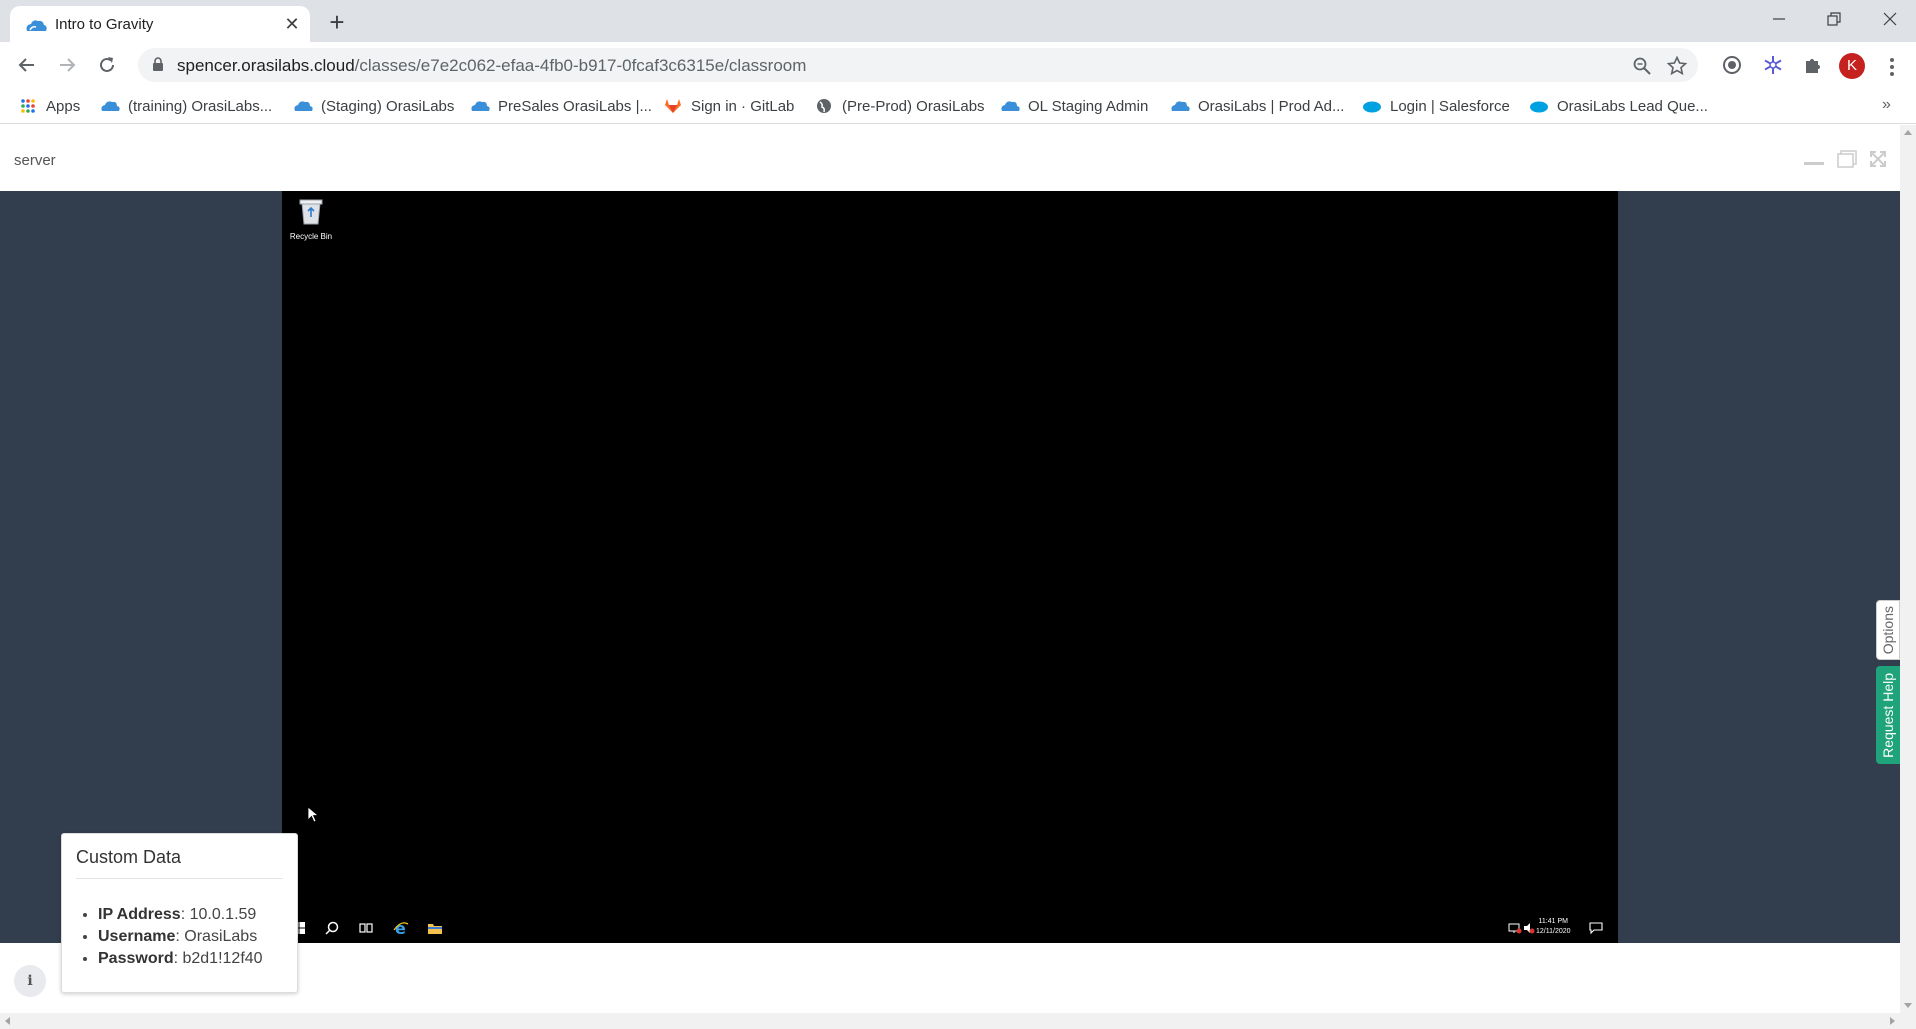 The image size is (1916, 1029). I want to click on close-window-button, so click(1889, 19).